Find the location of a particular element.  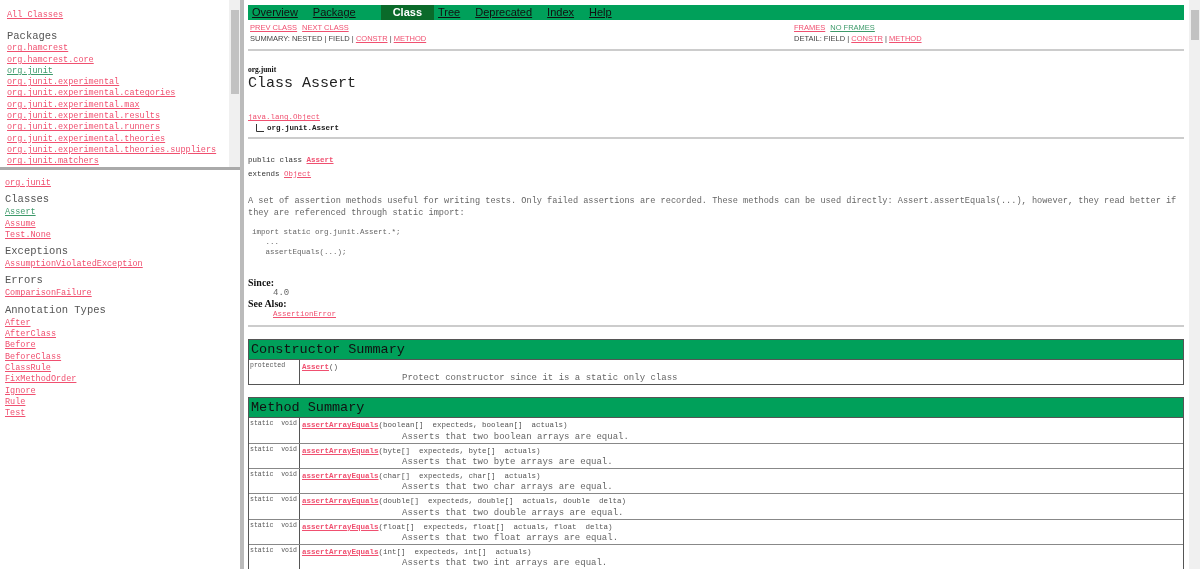

table-header: Method Summary is located at coordinates (716, 408).